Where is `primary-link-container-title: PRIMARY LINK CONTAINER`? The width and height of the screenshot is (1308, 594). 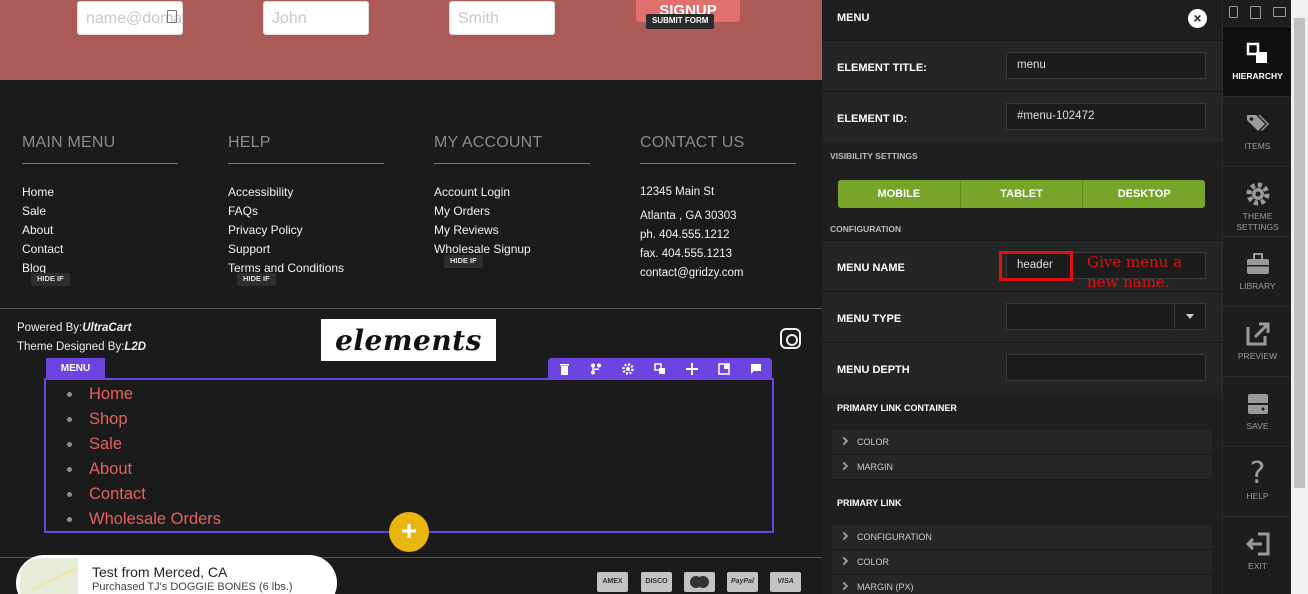 primary-link-container-title: PRIMARY LINK CONTAINER is located at coordinates (897, 408).